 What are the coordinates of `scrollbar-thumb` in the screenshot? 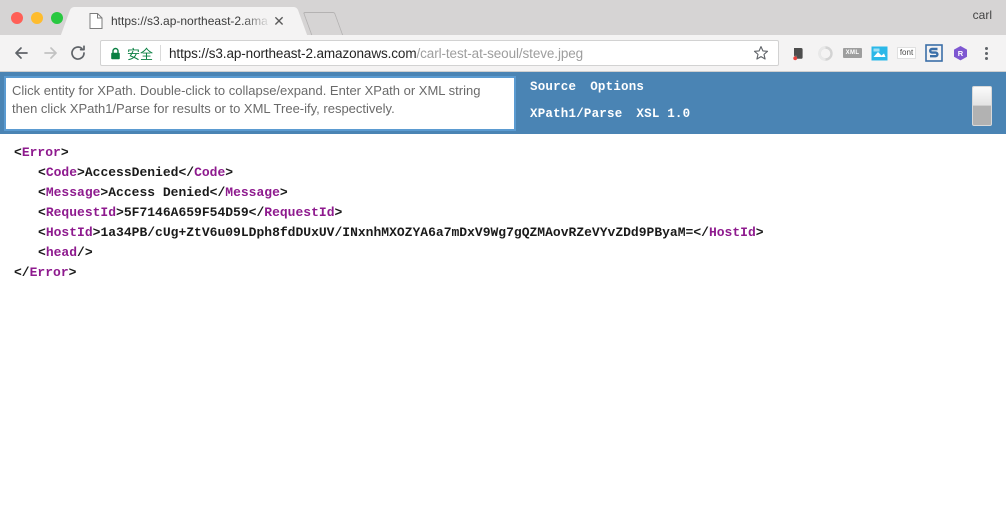 It's located at (982, 96).